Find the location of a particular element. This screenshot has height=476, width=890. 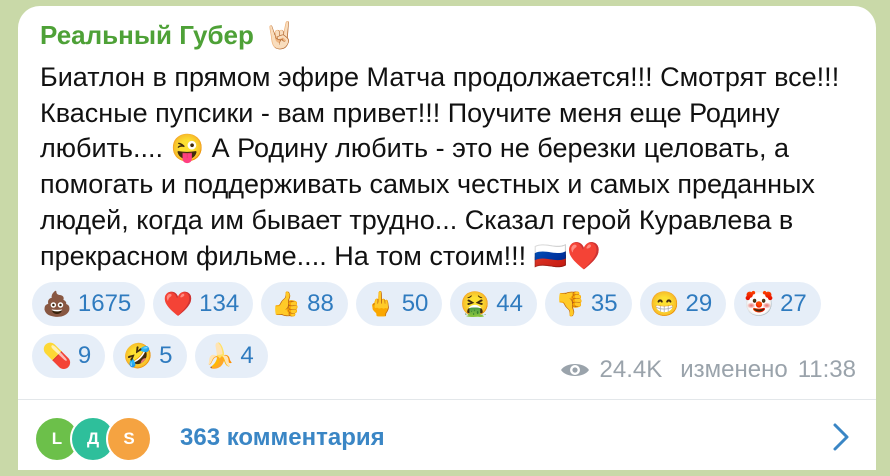

channel-title: Реальный Губер 🤘🏻 is located at coordinates (168, 35).